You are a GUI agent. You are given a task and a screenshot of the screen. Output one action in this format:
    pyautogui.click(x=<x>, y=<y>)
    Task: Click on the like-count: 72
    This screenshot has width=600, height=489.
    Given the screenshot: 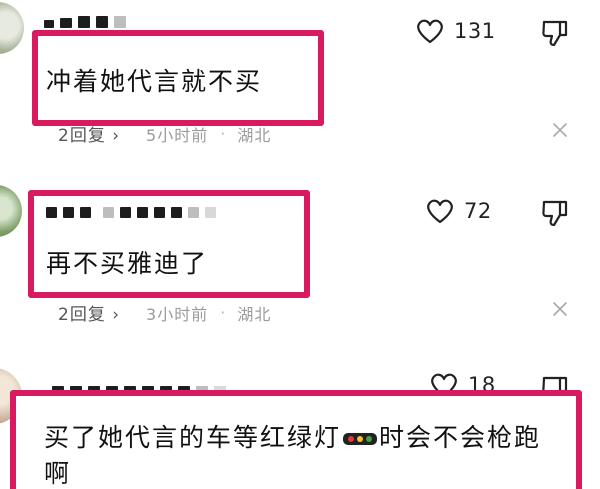 What is the action you would take?
    pyautogui.click(x=478, y=211)
    